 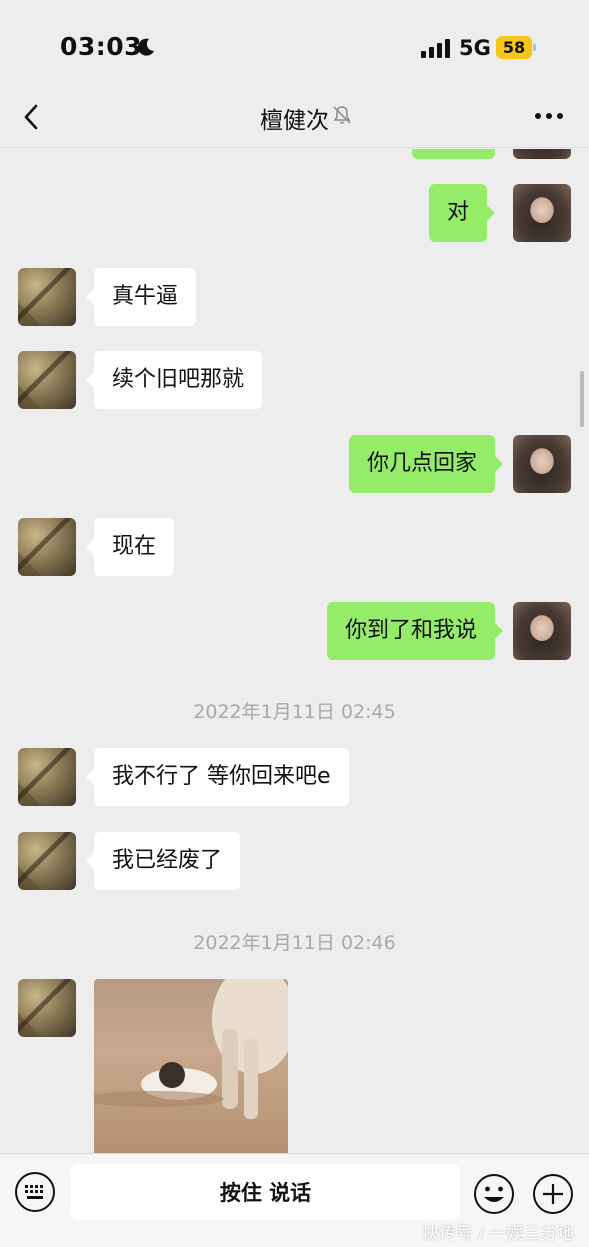 I want to click on keyboard-icon, so click(x=35, y=1192).